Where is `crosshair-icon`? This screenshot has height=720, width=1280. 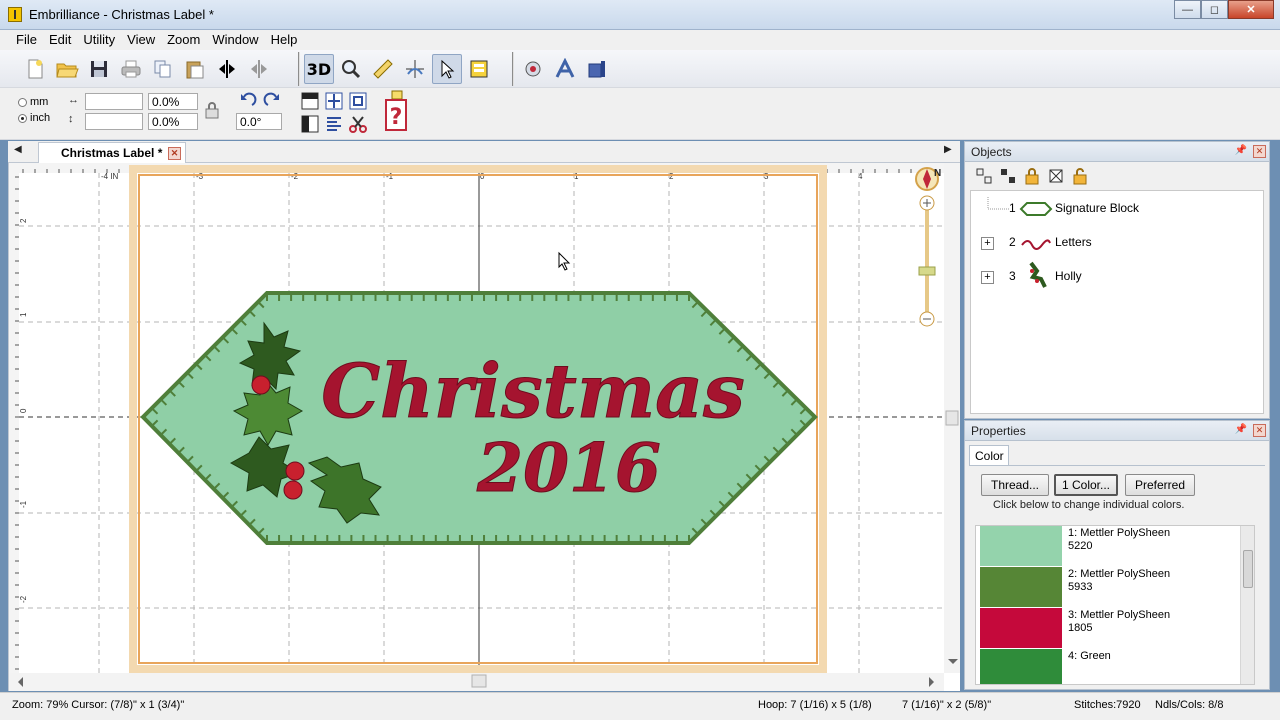
crosshair-icon is located at coordinates (415, 69).